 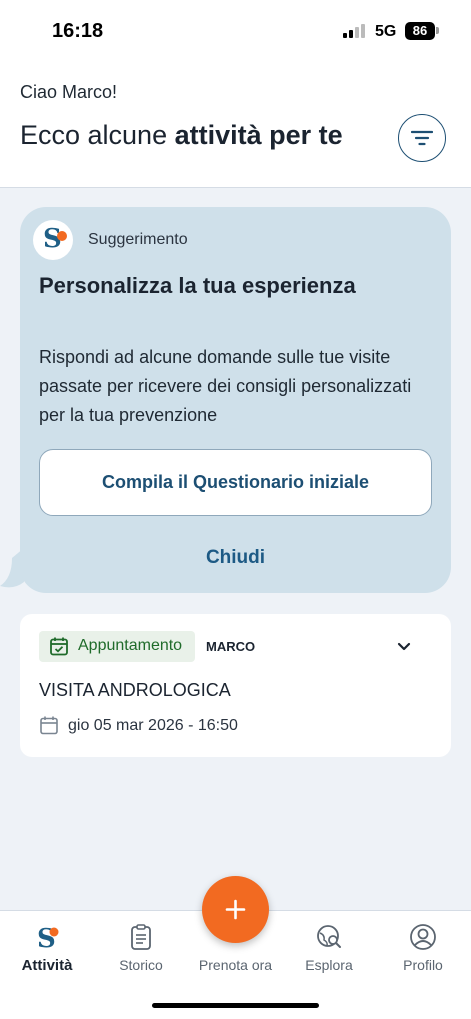 I want to click on appointment-title: VISITA ANDROLOGICA, so click(x=135, y=690).